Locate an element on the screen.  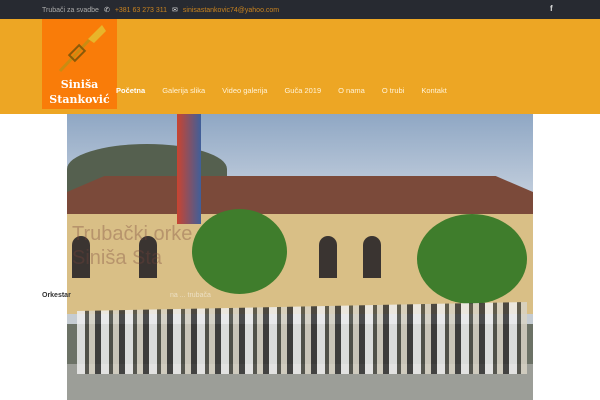
trumpet-icon is located at coordinates (82, 49).